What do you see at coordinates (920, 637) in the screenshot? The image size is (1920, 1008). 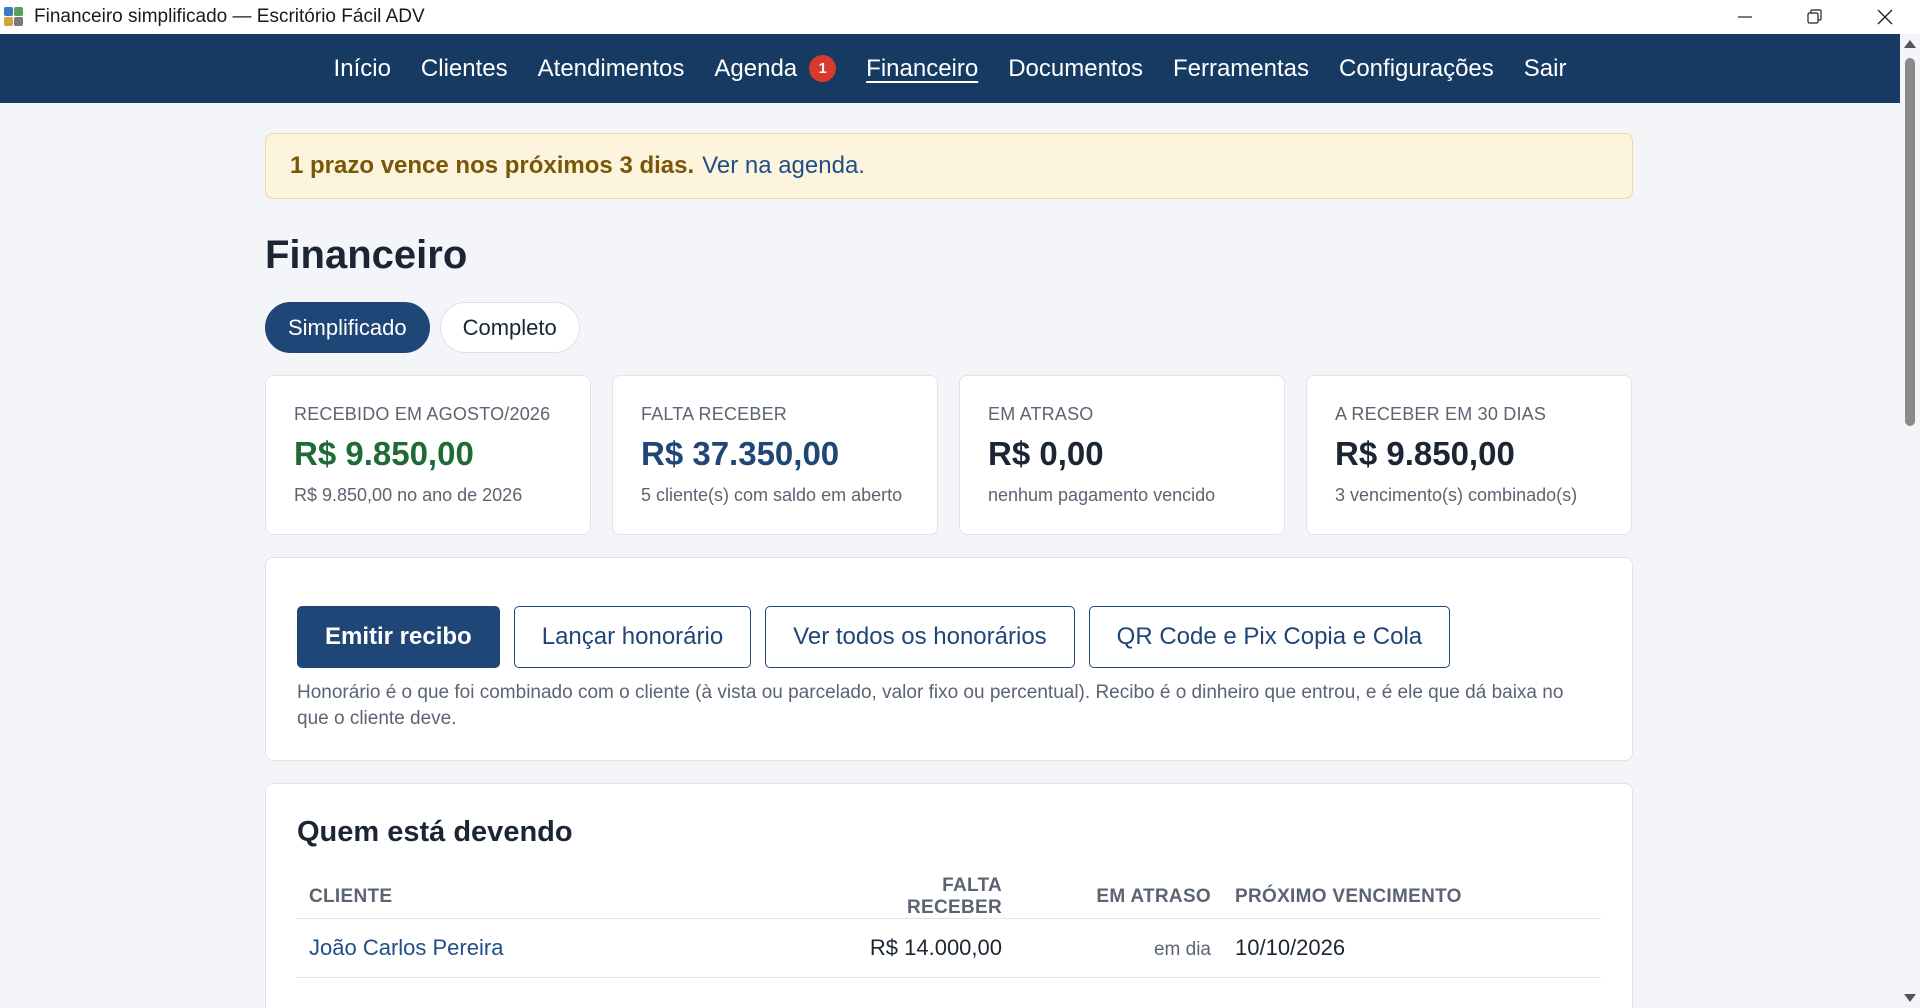 I see `view-all-fees-button: Ver todos os honorários` at bounding box center [920, 637].